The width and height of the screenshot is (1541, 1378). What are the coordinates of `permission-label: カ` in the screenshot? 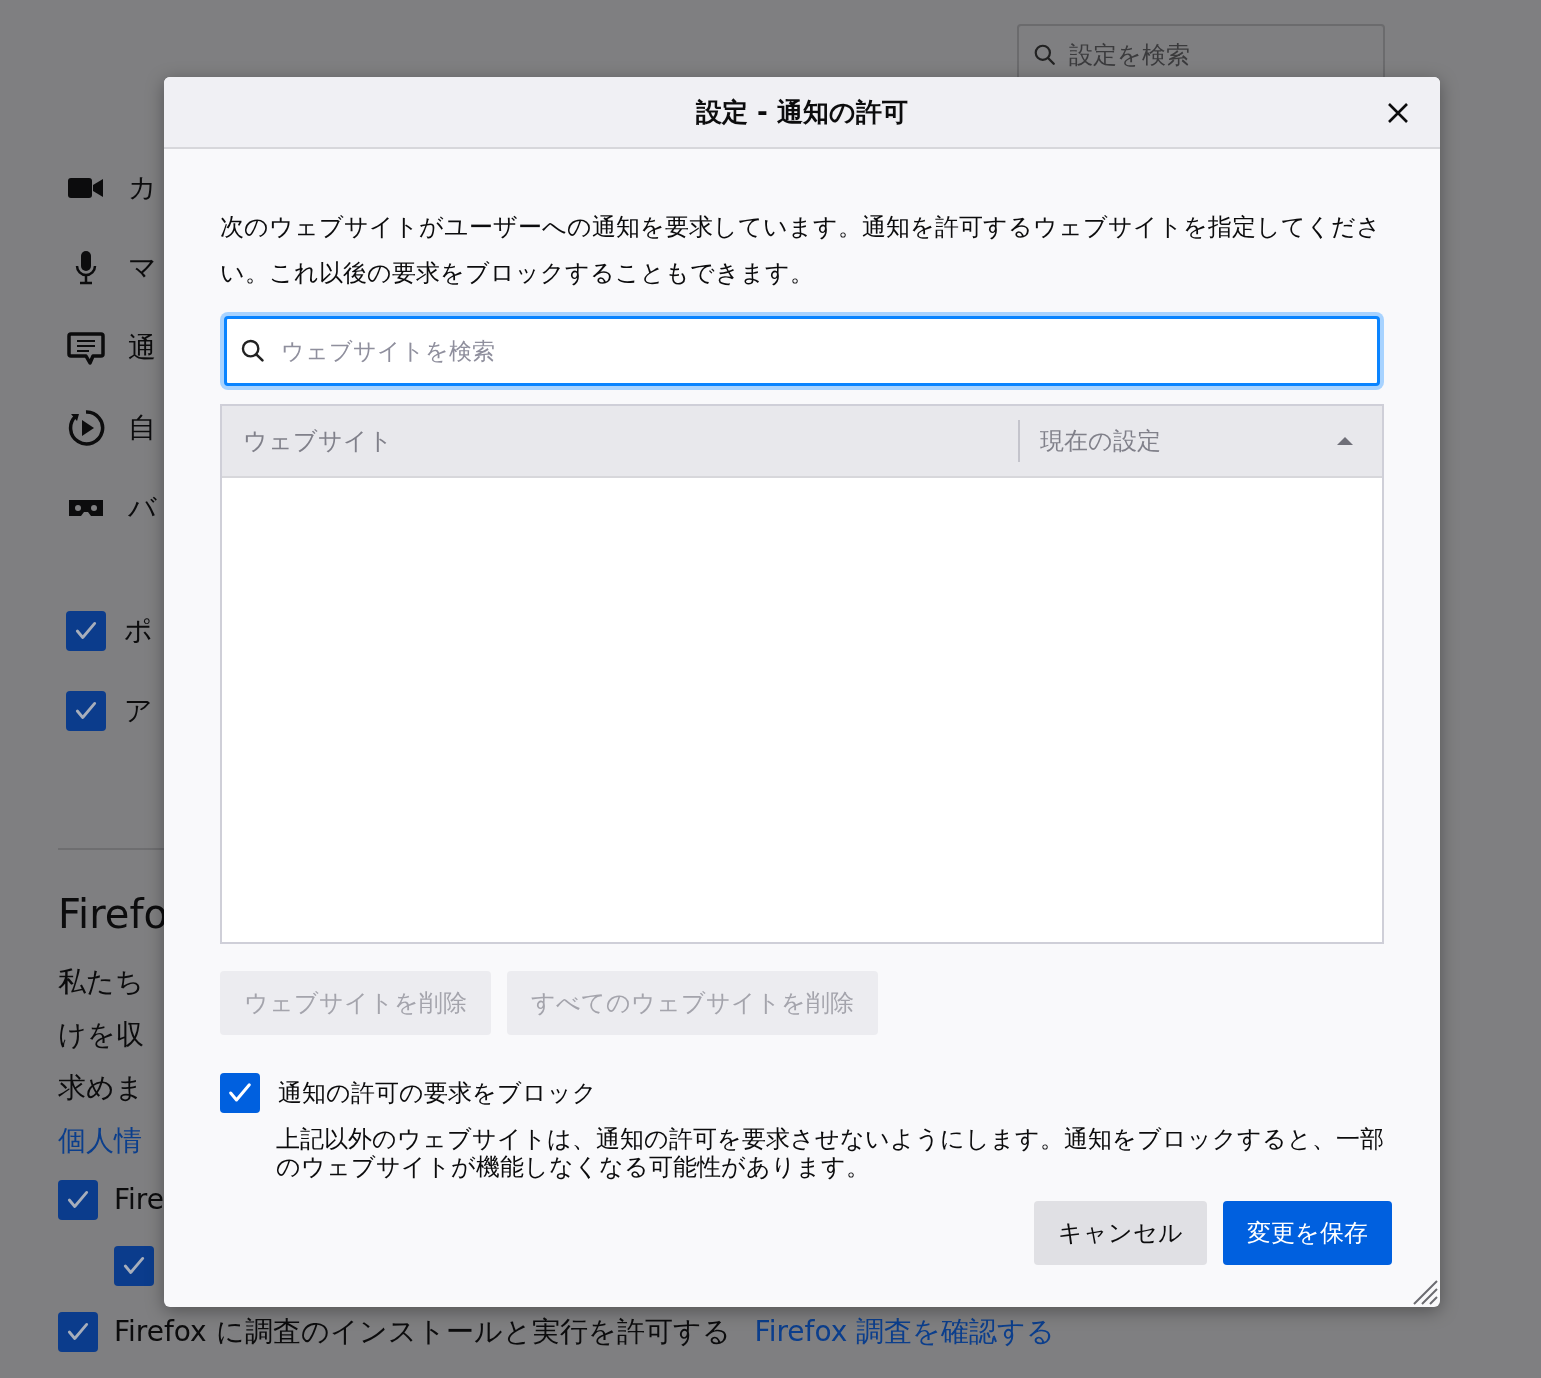 It's located at (142, 188).